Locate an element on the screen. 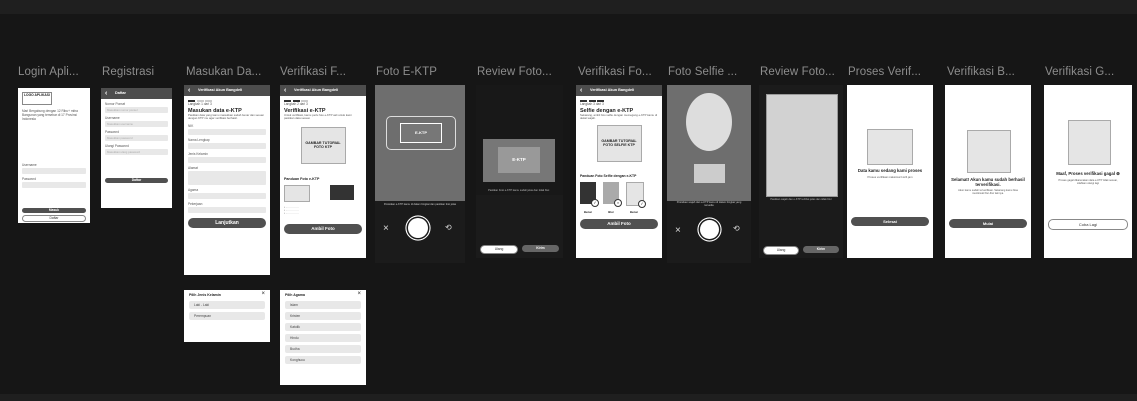 Image resolution: width=1137 pixels, height=401 pixels. confirm-password-input: Masukkan ulang password is located at coordinates (136, 152).